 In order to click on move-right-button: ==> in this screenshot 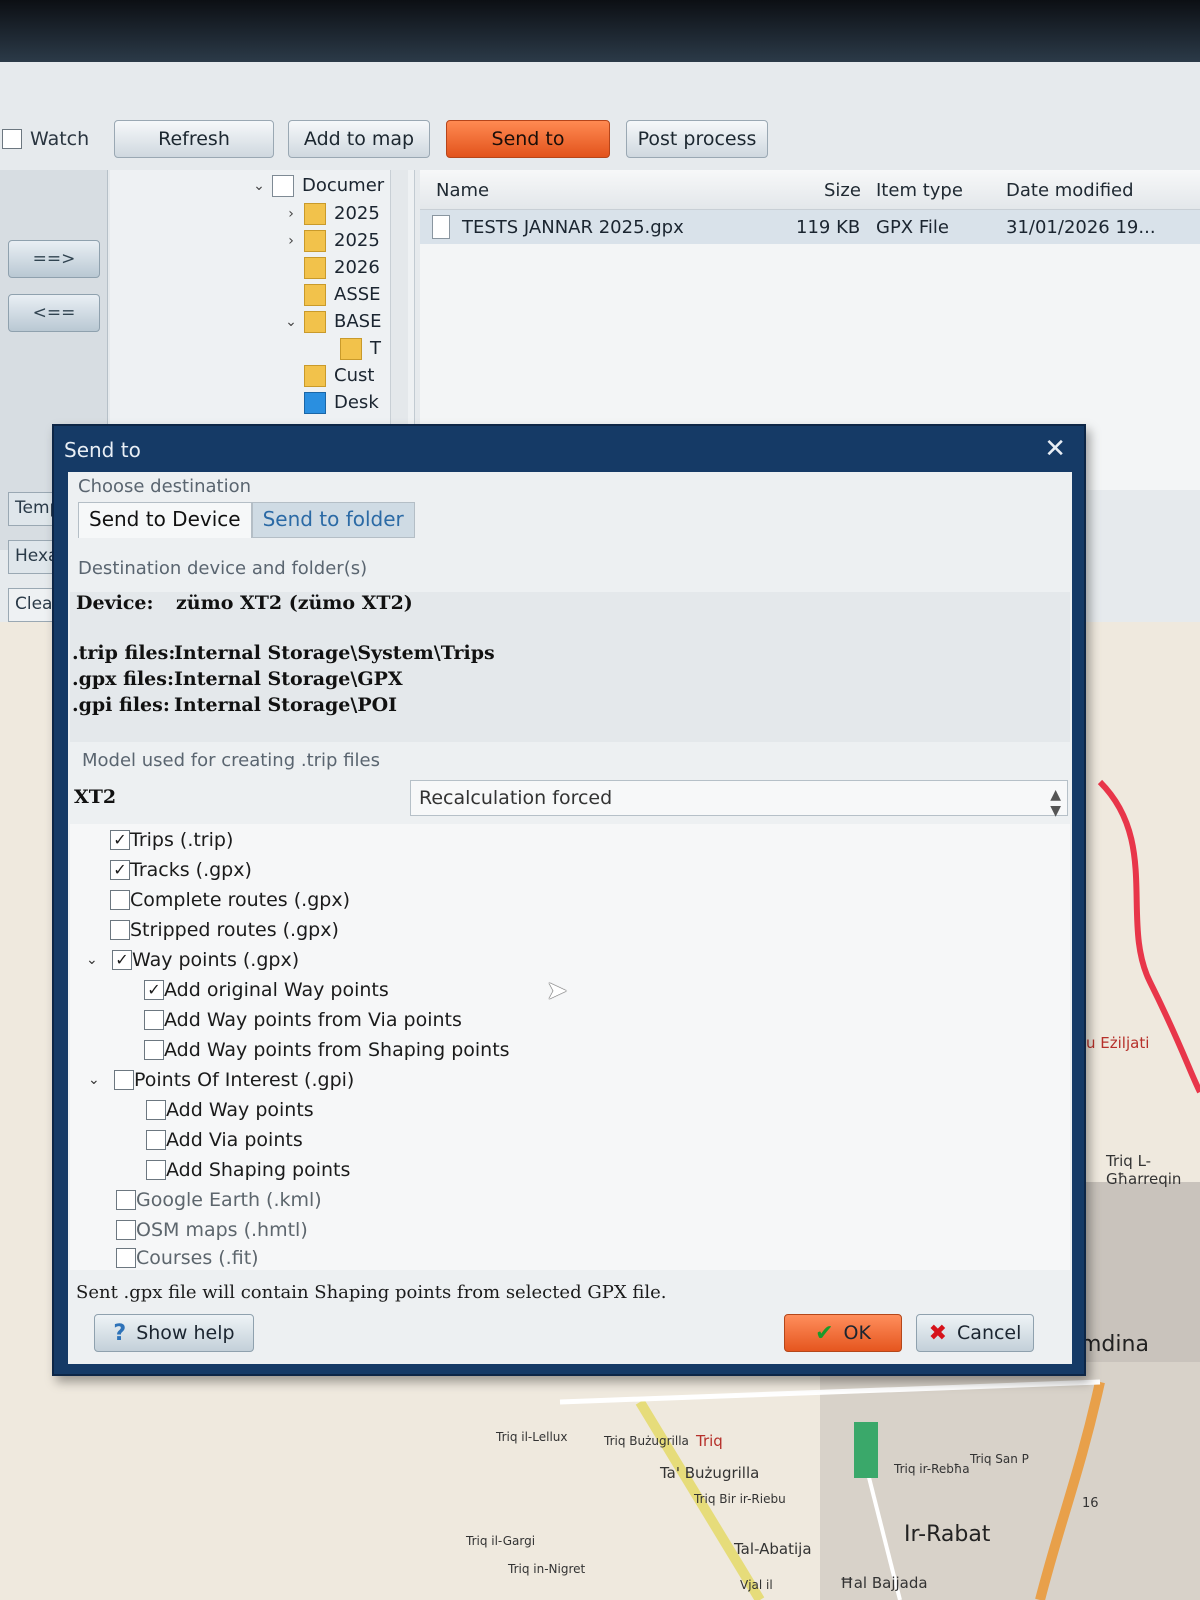, I will do `click(54, 259)`.